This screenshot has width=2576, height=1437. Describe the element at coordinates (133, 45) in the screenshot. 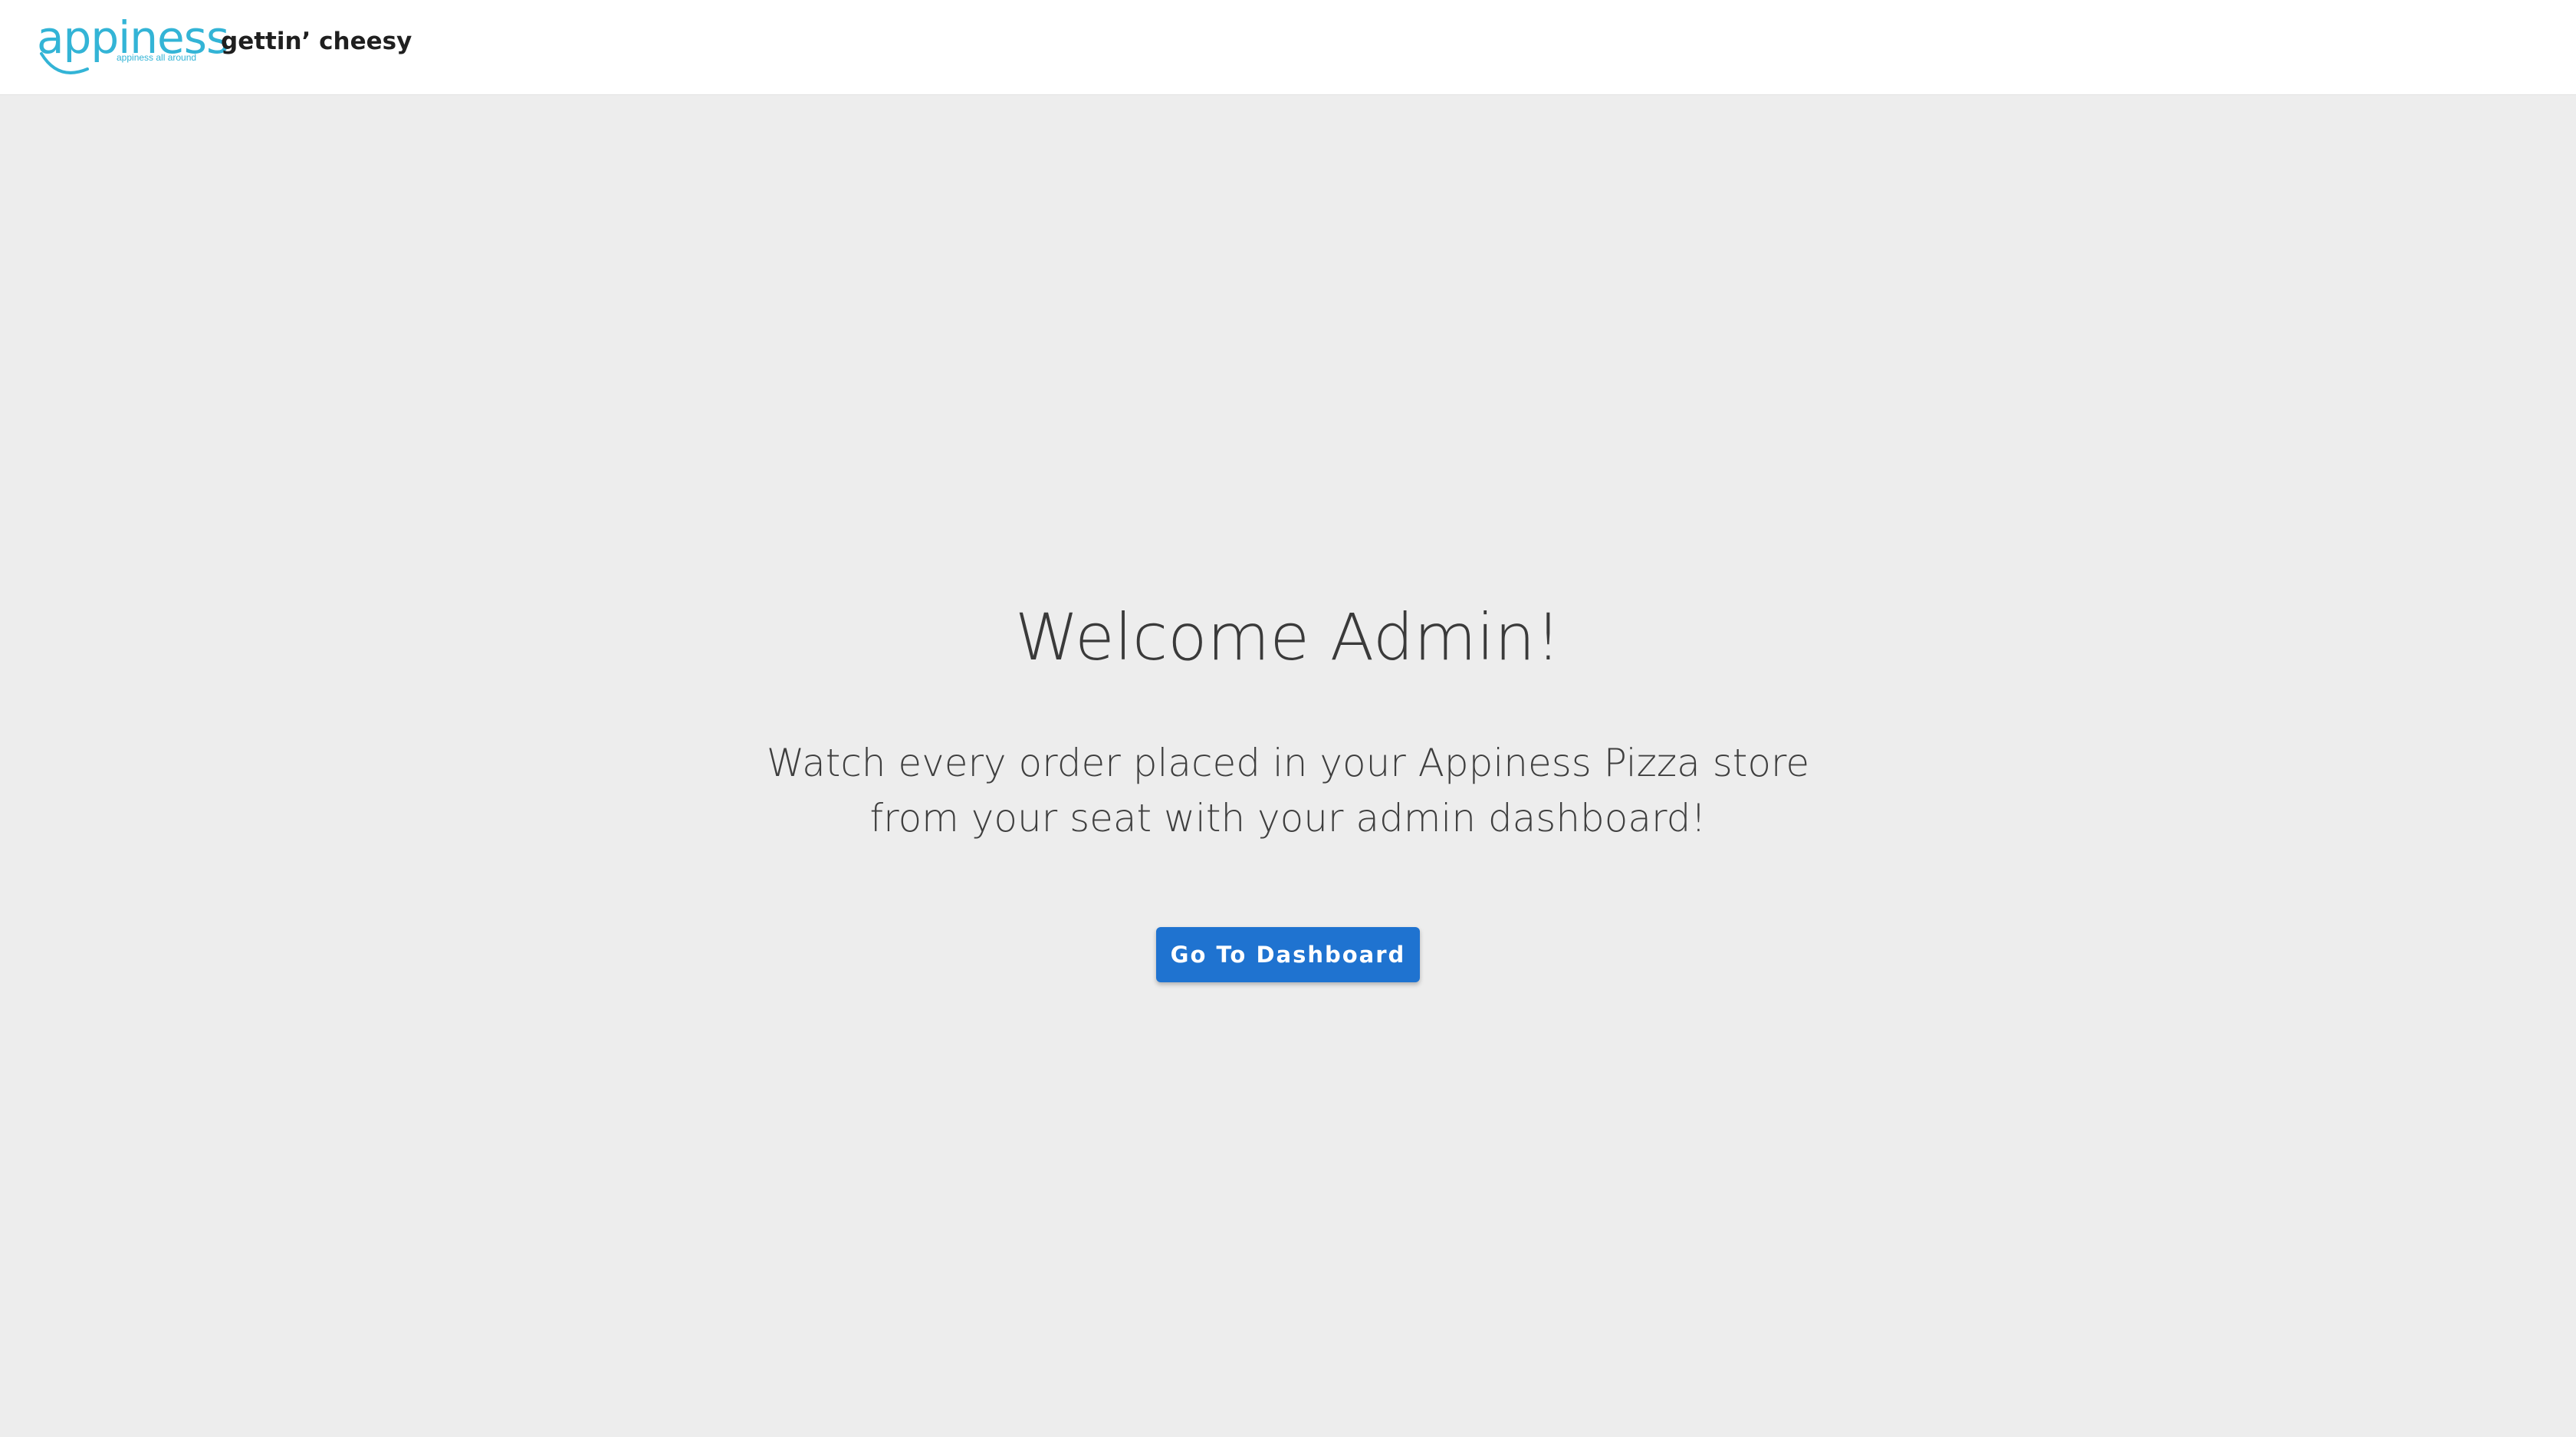

I see `appiness-logo: appiness appiness all around` at that location.